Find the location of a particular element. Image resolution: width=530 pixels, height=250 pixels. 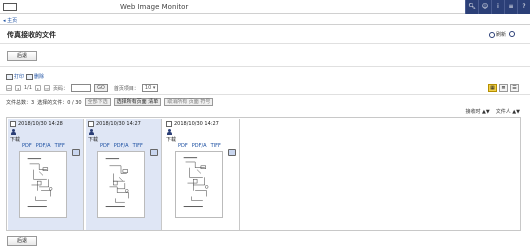

last-page-icon: ⏭ is located at coordinates (47, 88).